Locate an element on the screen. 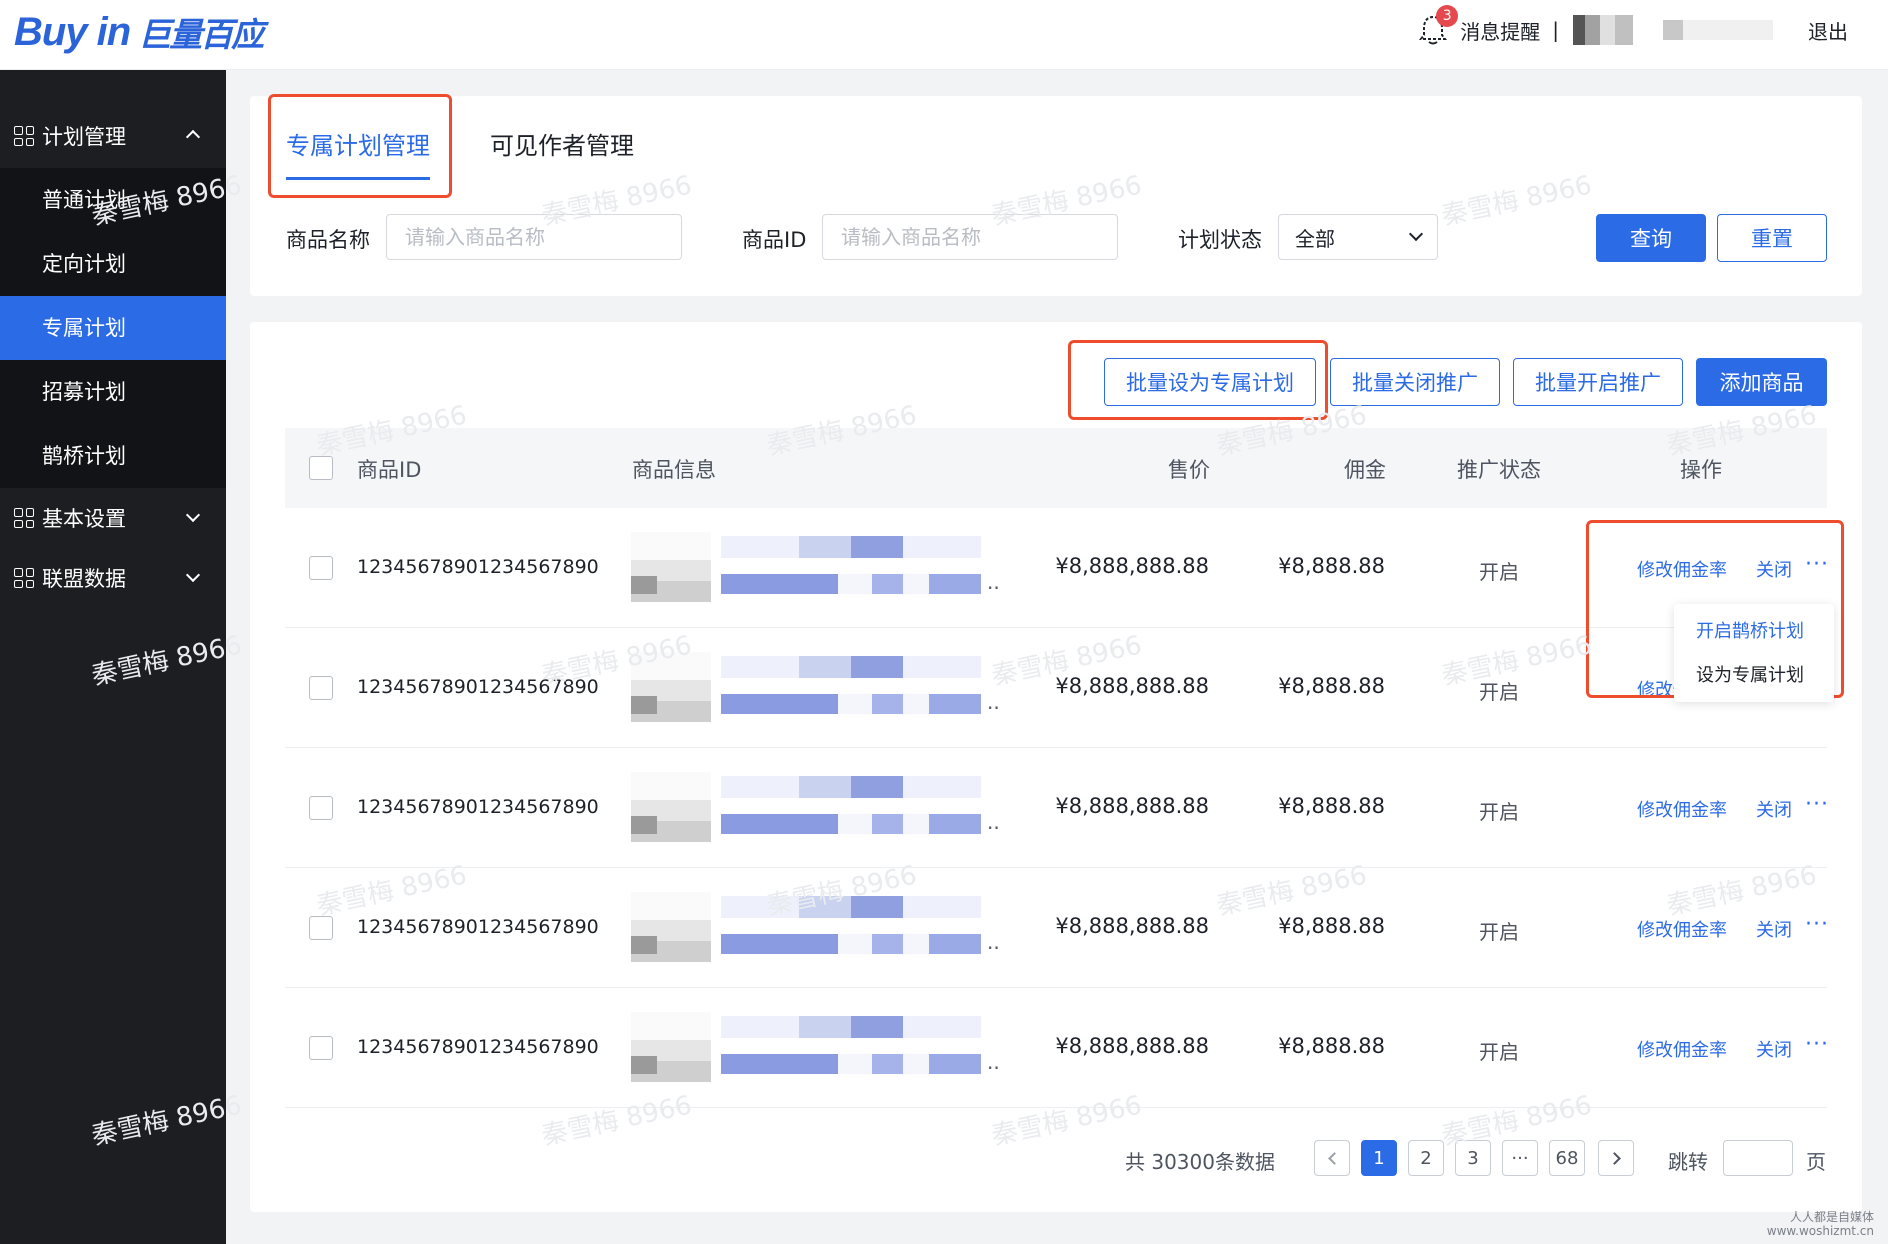 The image size is (1888, 1244). logo: Buy in 巨量百应 is located at coordinates (139, 32).